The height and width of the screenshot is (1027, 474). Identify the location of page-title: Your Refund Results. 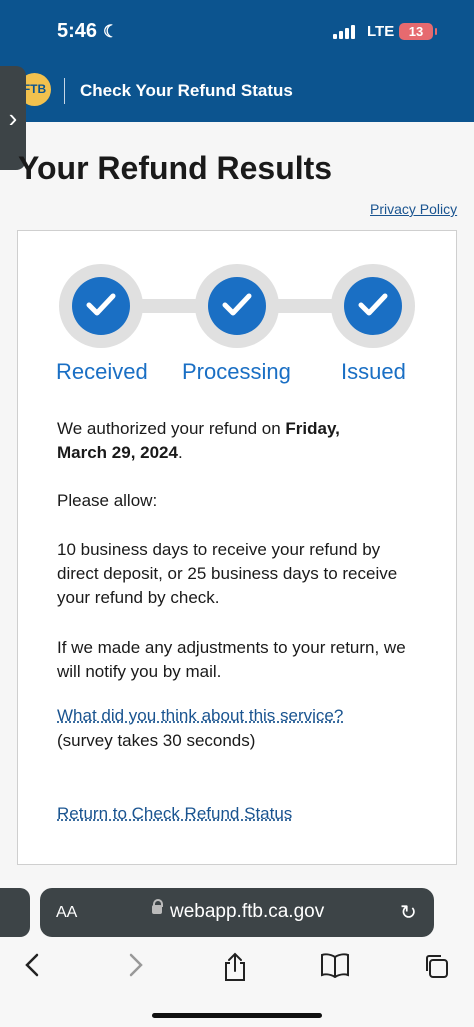
(175, 168).